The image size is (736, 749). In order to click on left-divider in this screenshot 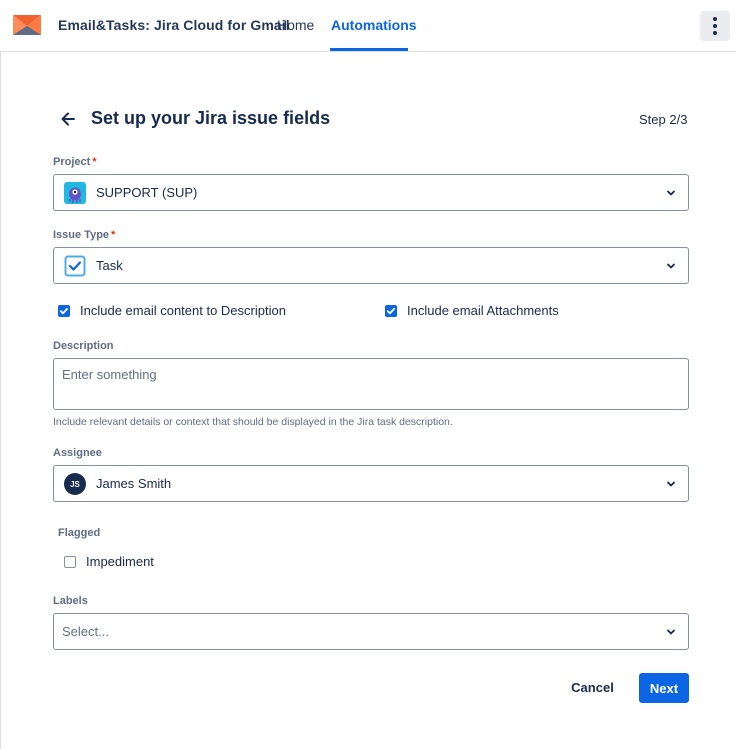, I will do `click(0, 400)`.